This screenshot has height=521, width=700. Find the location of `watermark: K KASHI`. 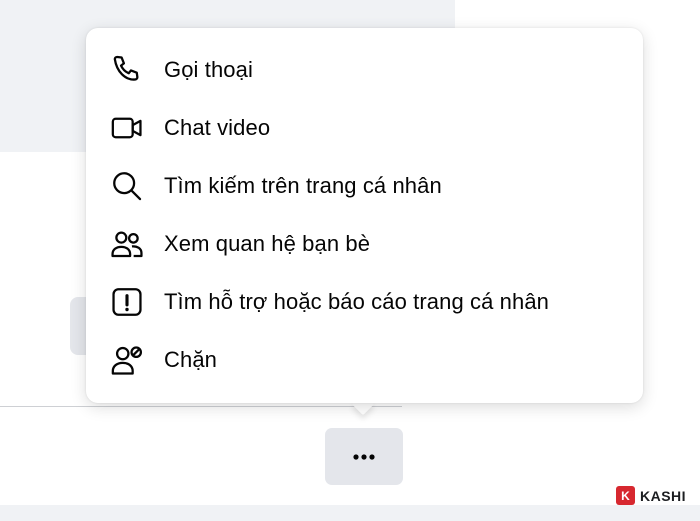

watermark: K KASHI is located at coordinates (651, 495).